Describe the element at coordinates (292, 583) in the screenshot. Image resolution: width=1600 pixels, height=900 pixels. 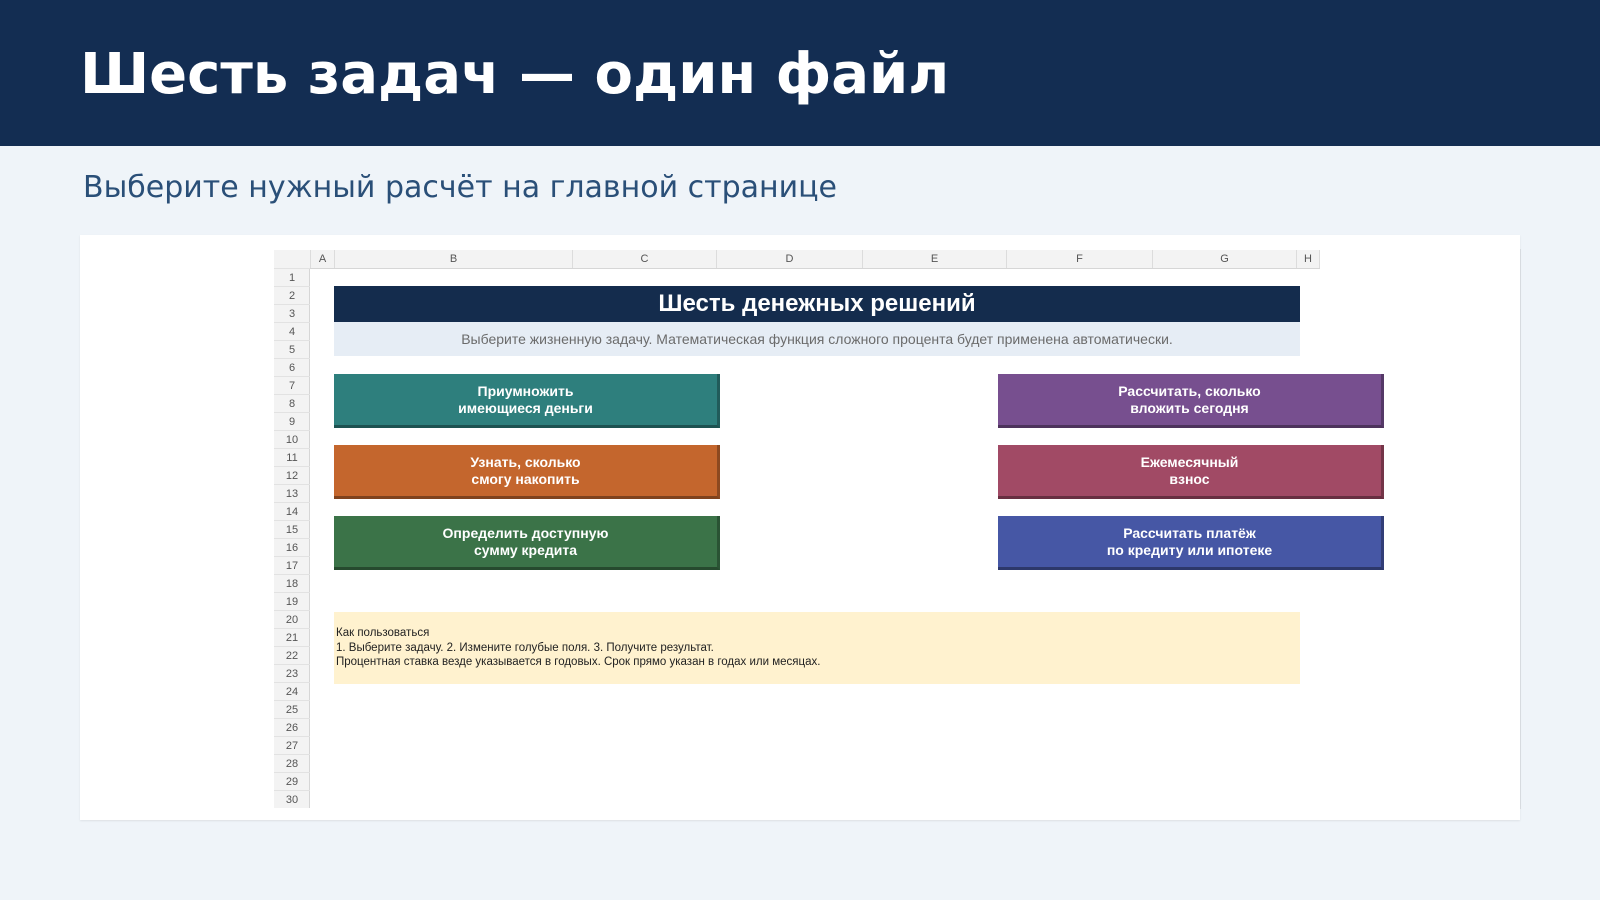
I see `row-header: 18` at that location.